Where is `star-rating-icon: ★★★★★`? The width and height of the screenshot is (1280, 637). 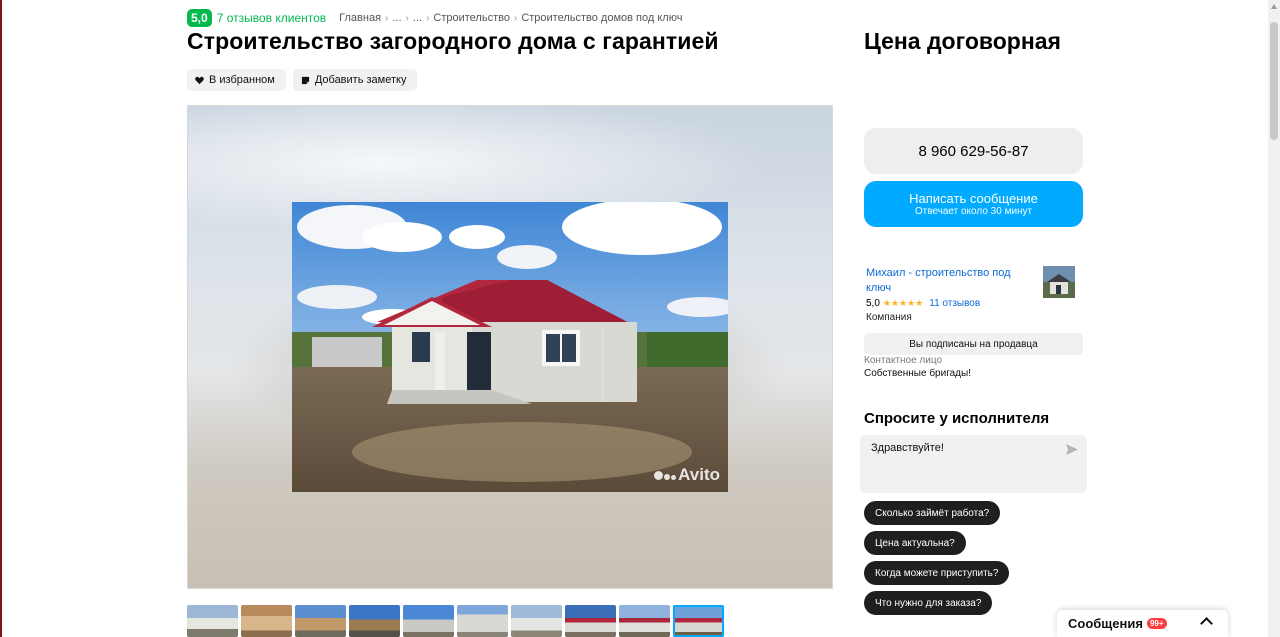
star-rating-icon: ★★★★★ is located at coordinates (903, 303).